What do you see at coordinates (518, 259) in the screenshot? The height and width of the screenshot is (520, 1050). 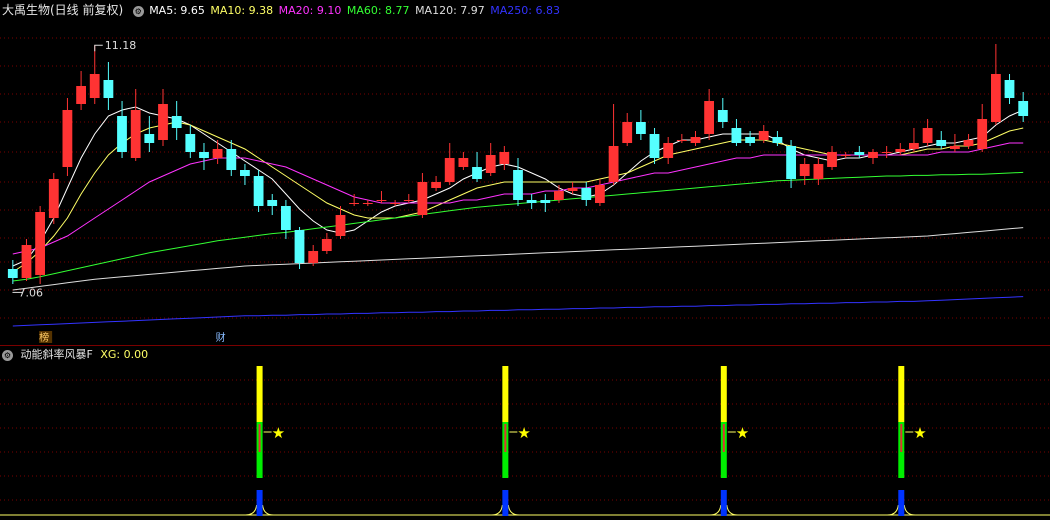 I see `ma120-line` at bounding box center [518, 259].